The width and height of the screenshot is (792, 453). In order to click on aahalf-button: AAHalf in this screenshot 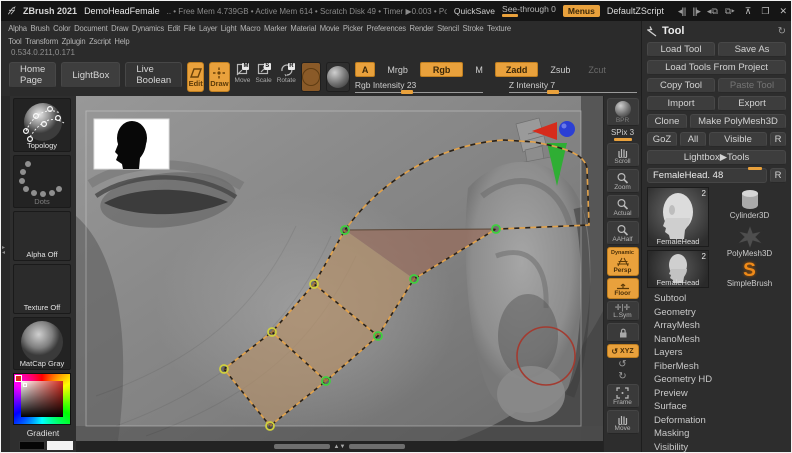, I will do `click(622, 233)`.